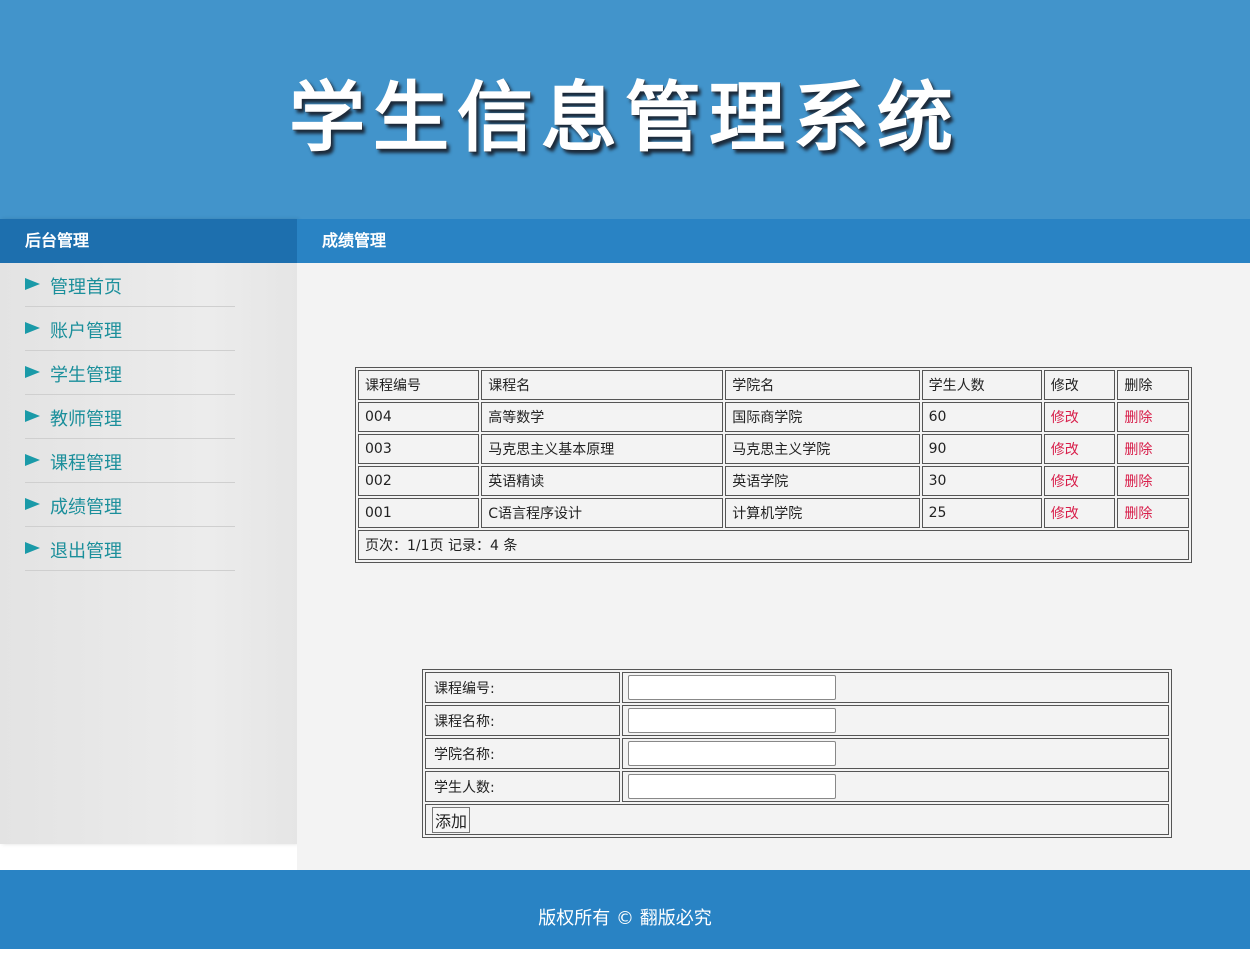 This screenshot has height=968, width=1250. I want to click on copyright-text: 版权所有 © 翻版必究, so click(625, 918).